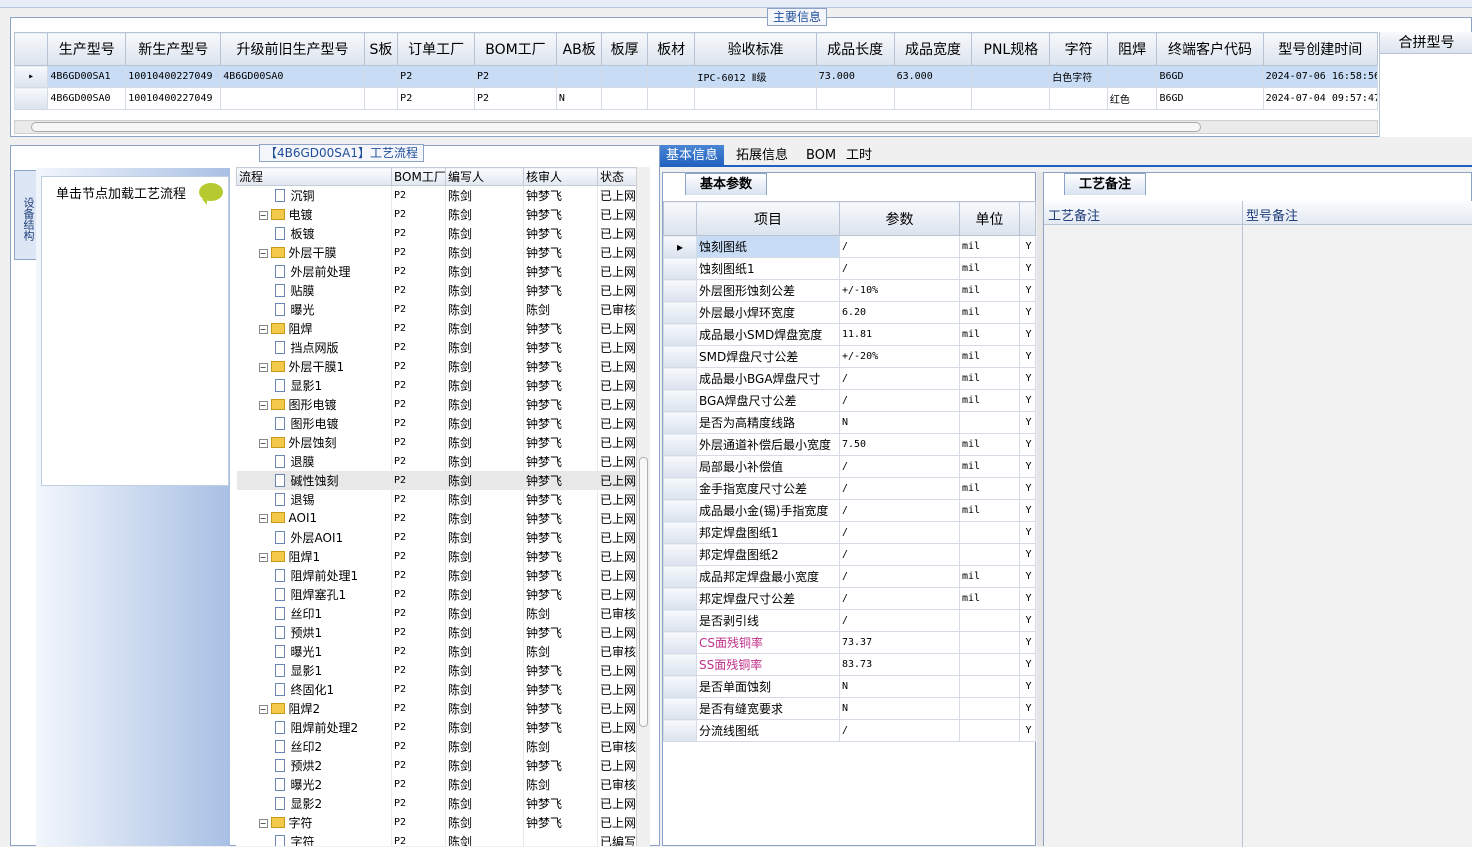  Describe the element at coordinates (314, 784) in the screenshot. I see `tree-node: 曝光2` at that location.